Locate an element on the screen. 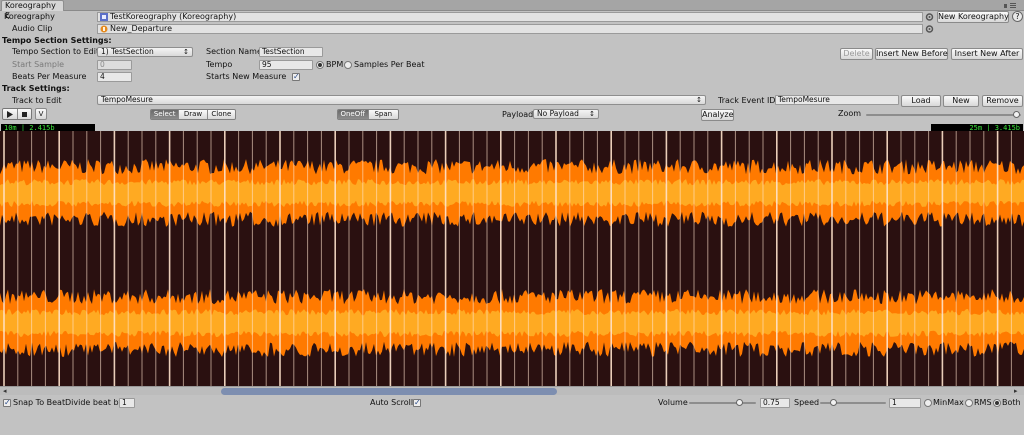 The width and height of the screenshot is (1024, 435). delete-button: Delete is located at coordinates (856, 54).